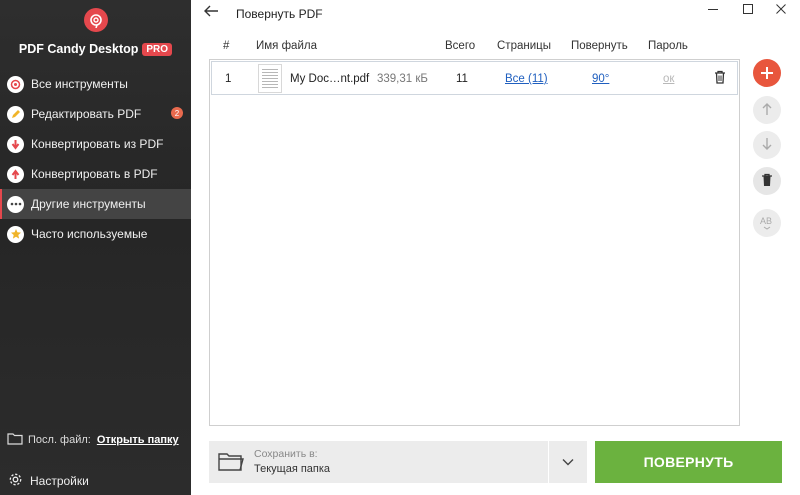 This screenshot has width=800, height=495. Describe the element at coordinates (524, 46) in the screenshot. I see `column-header-pages: Страницы` at that location.